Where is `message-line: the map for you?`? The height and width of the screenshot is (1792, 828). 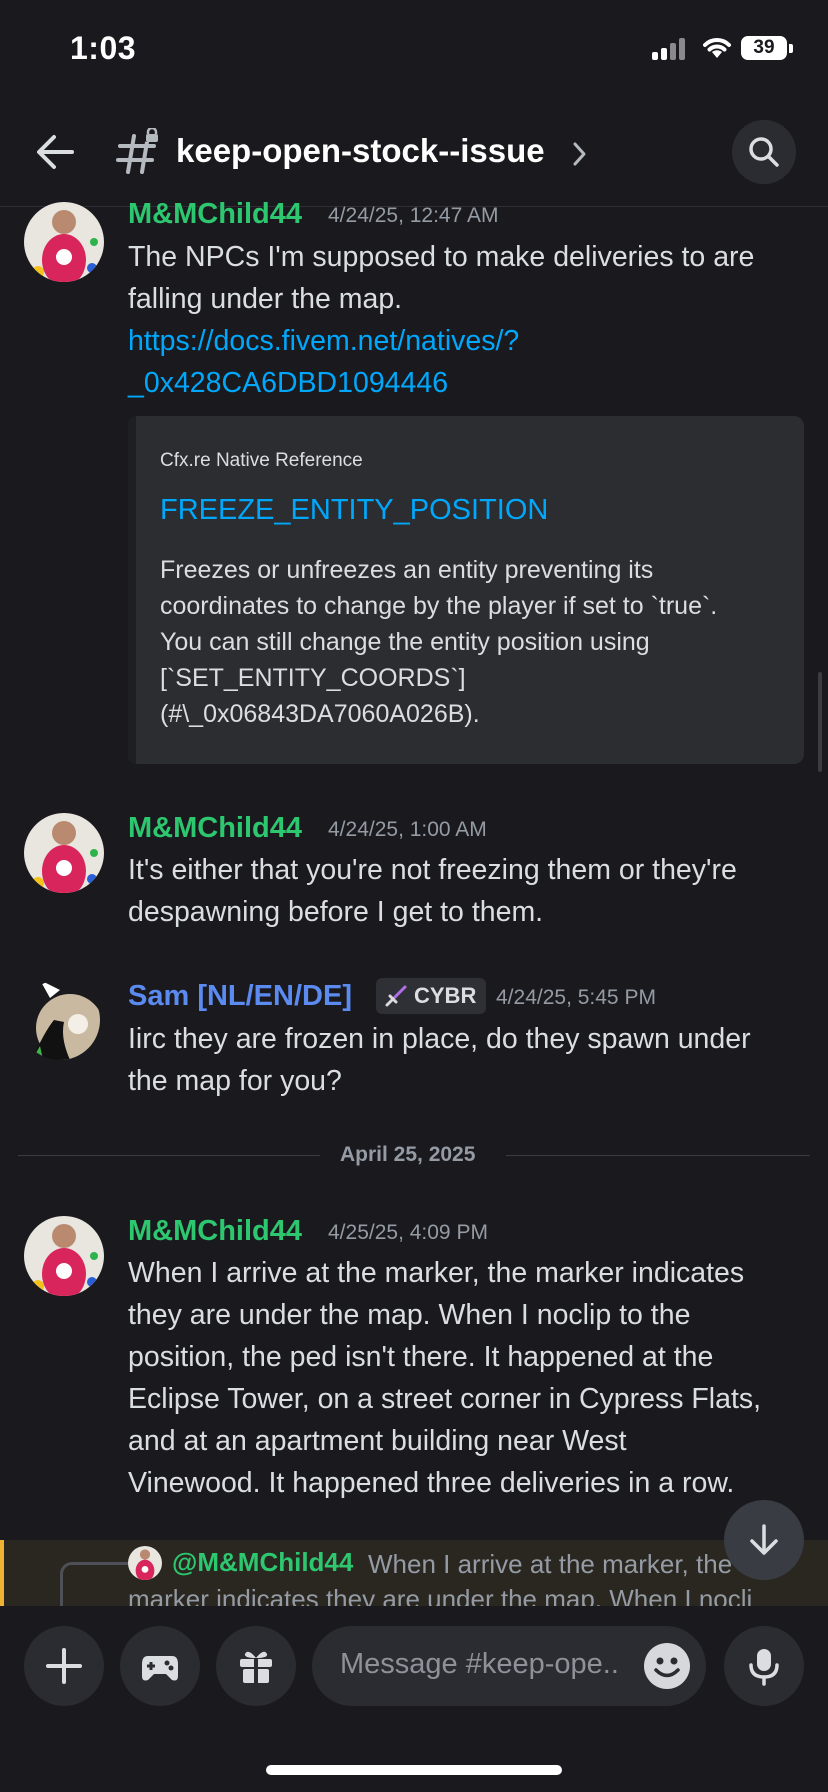 message-line: the map for you? is located at coordinates (235, 1081).